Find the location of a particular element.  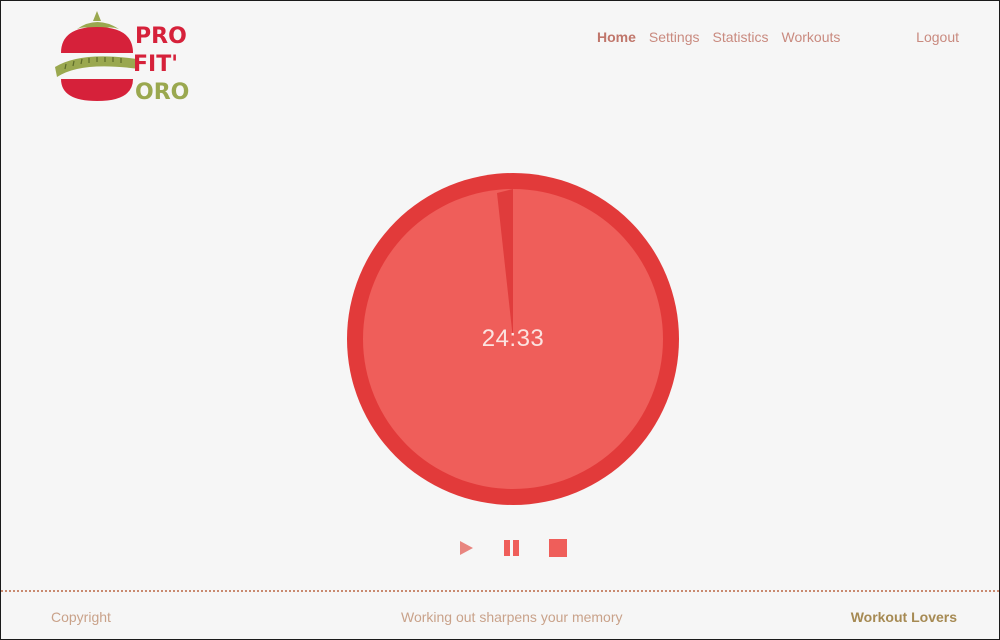

logo-text-line2: FIT' is located at coordinates (155, 64).